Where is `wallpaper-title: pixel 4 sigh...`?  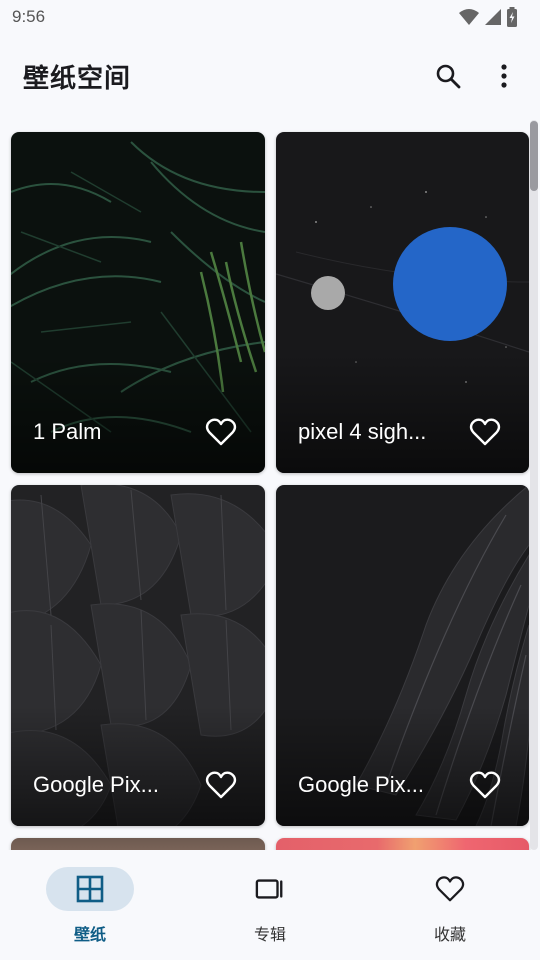 wallpaper-title: pixel 4 sigh... is located at coordinates (362, 431).